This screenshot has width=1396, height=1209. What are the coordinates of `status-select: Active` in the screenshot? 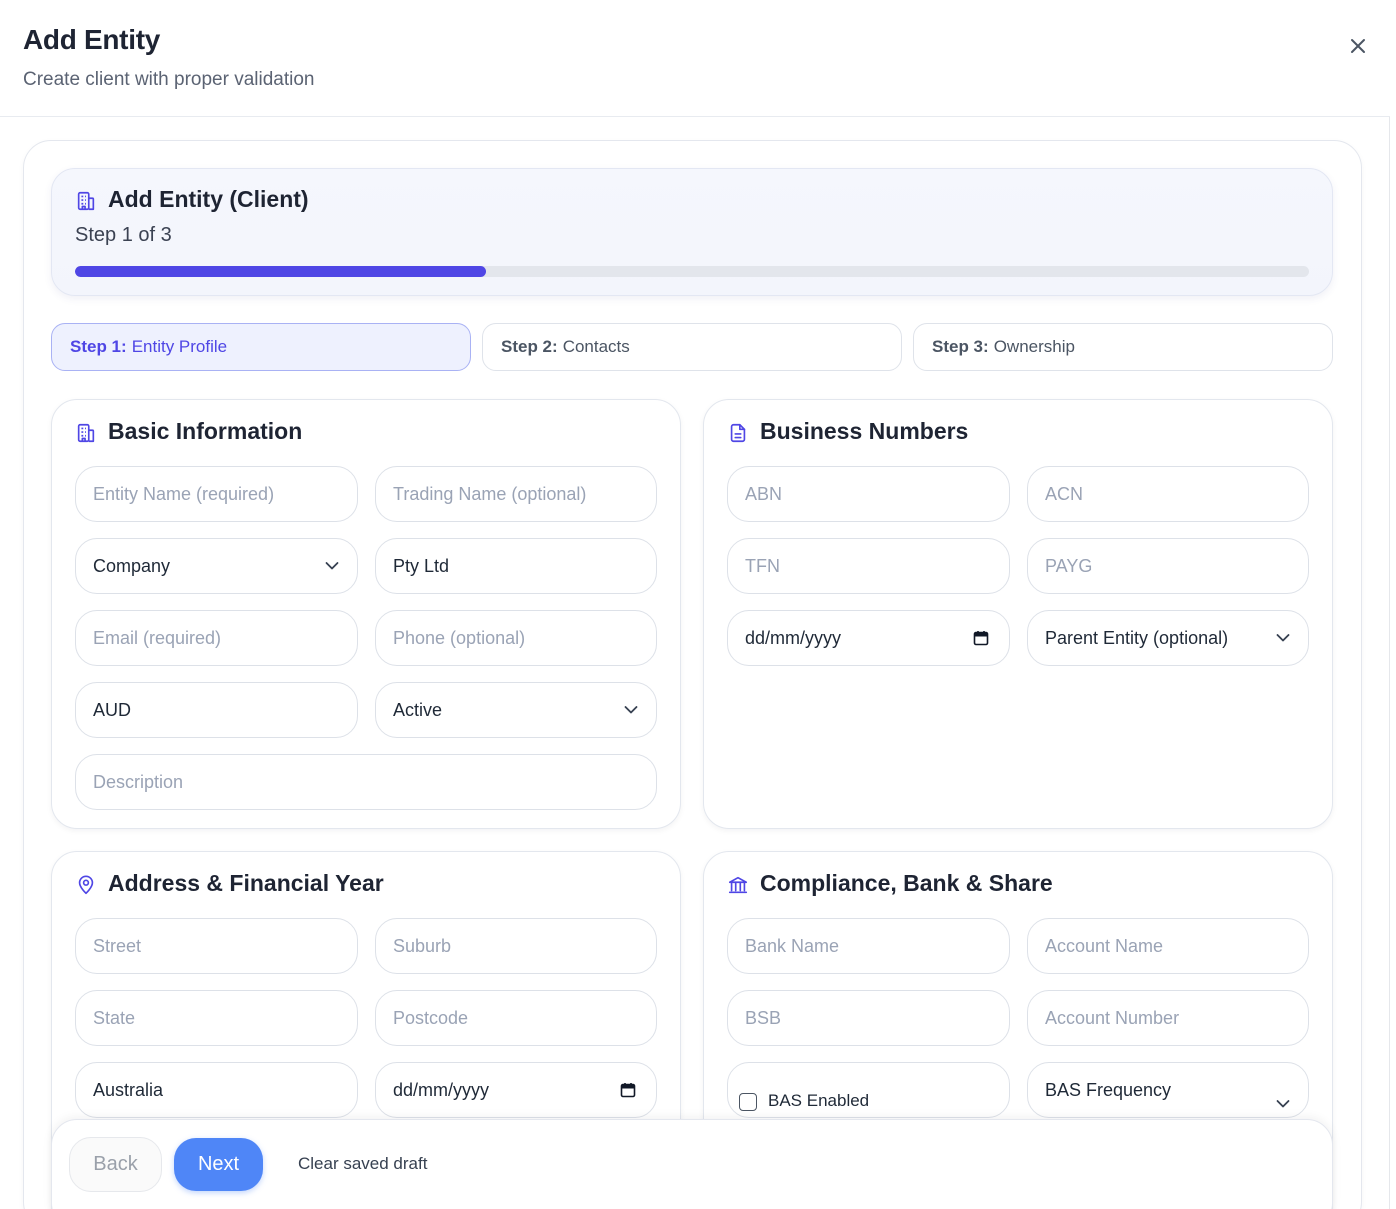 It's located at (516, 710).